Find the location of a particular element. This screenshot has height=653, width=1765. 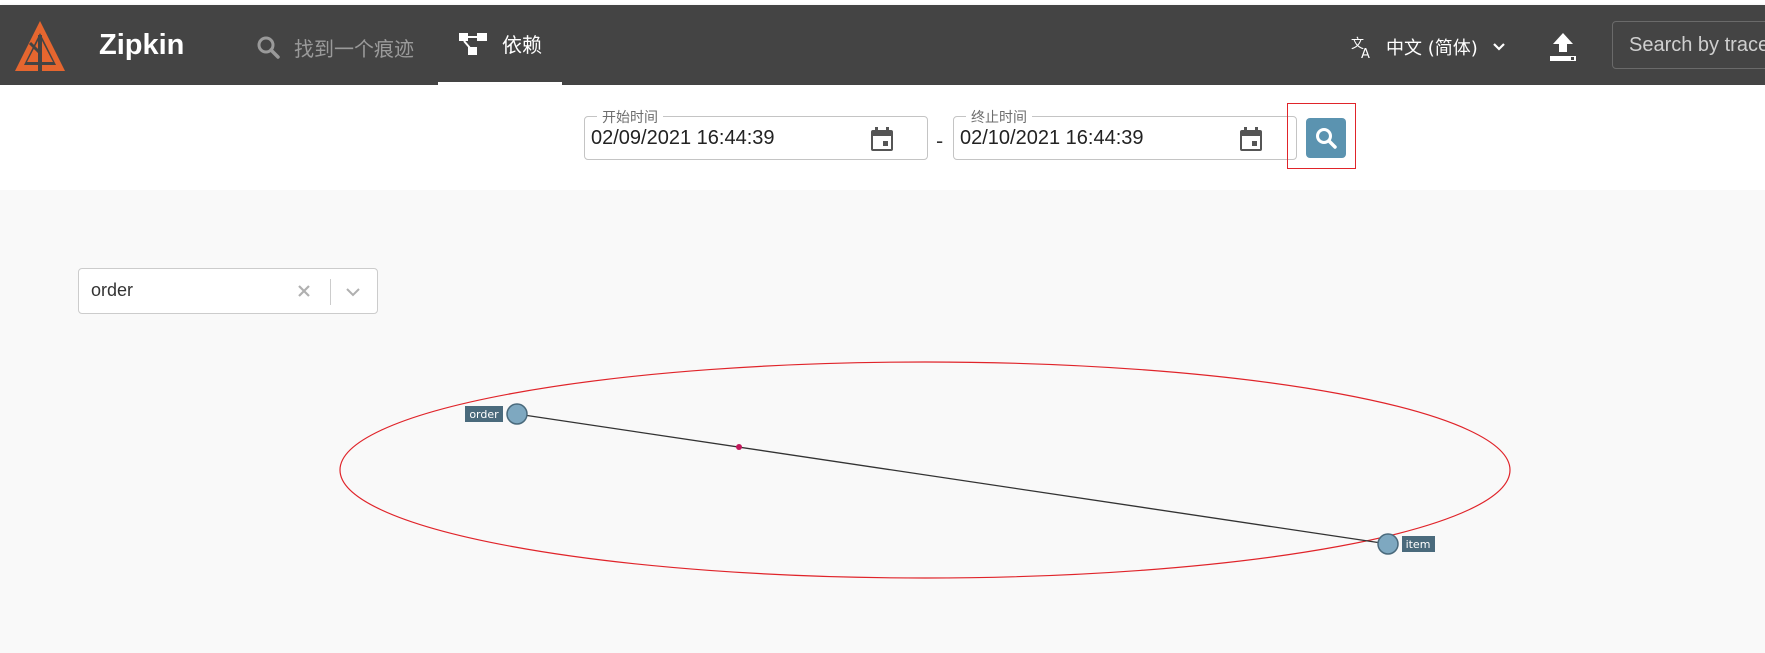

node-item: item is located at coordinates (1406, 544).